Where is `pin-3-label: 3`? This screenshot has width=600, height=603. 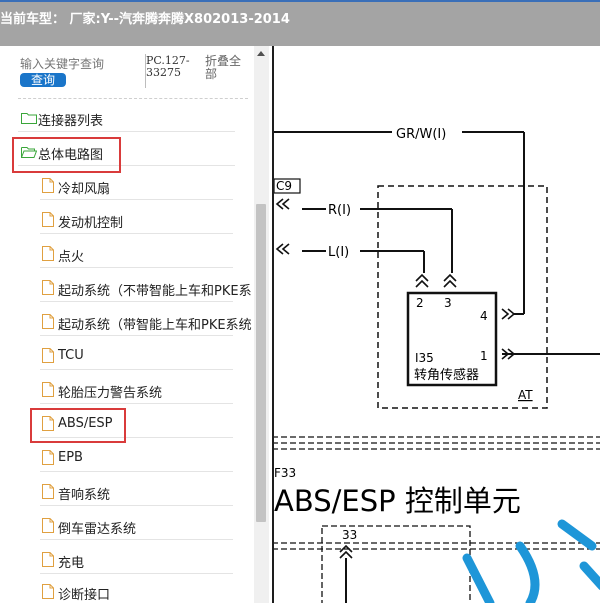 pin-3-label: 3 is located at coordinates (448, 303).